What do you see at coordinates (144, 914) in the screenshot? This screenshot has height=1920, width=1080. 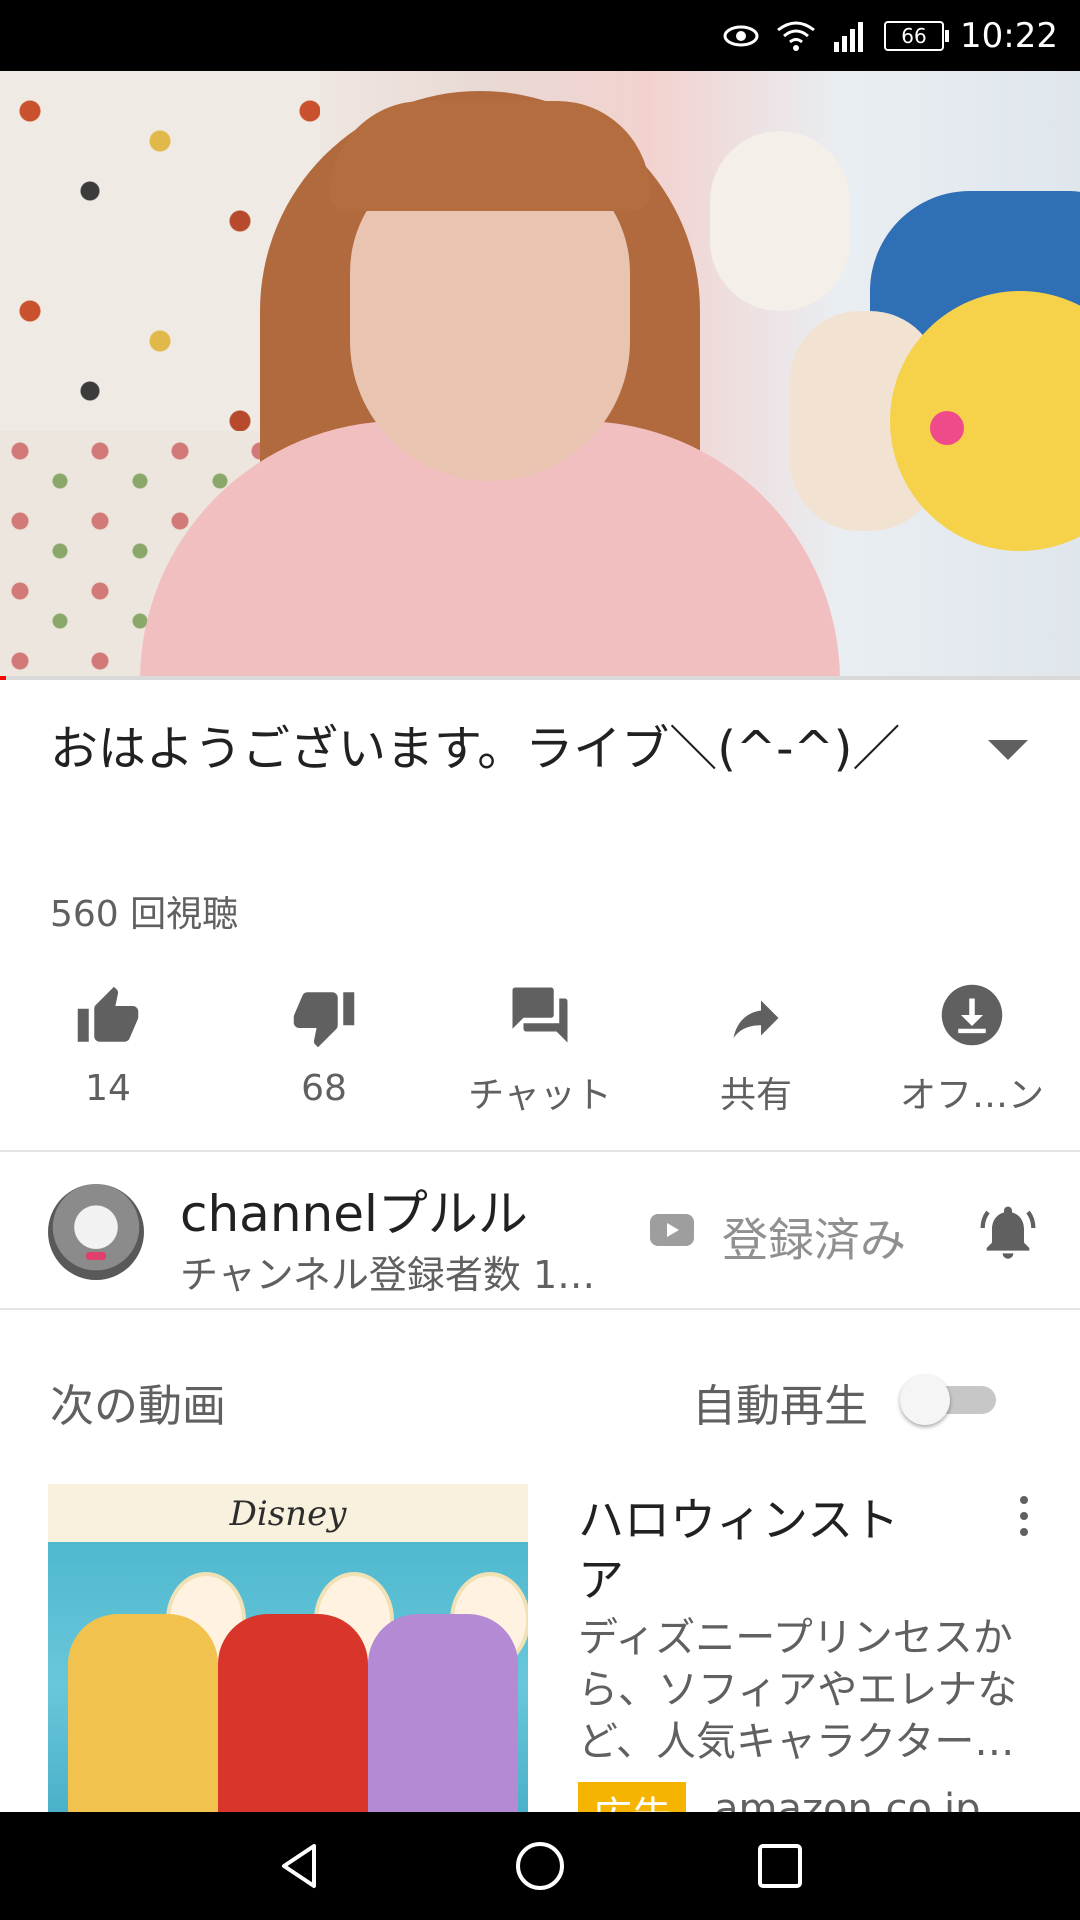 I see `view-count: 560 回視聴` at bounding box center [144, 914].